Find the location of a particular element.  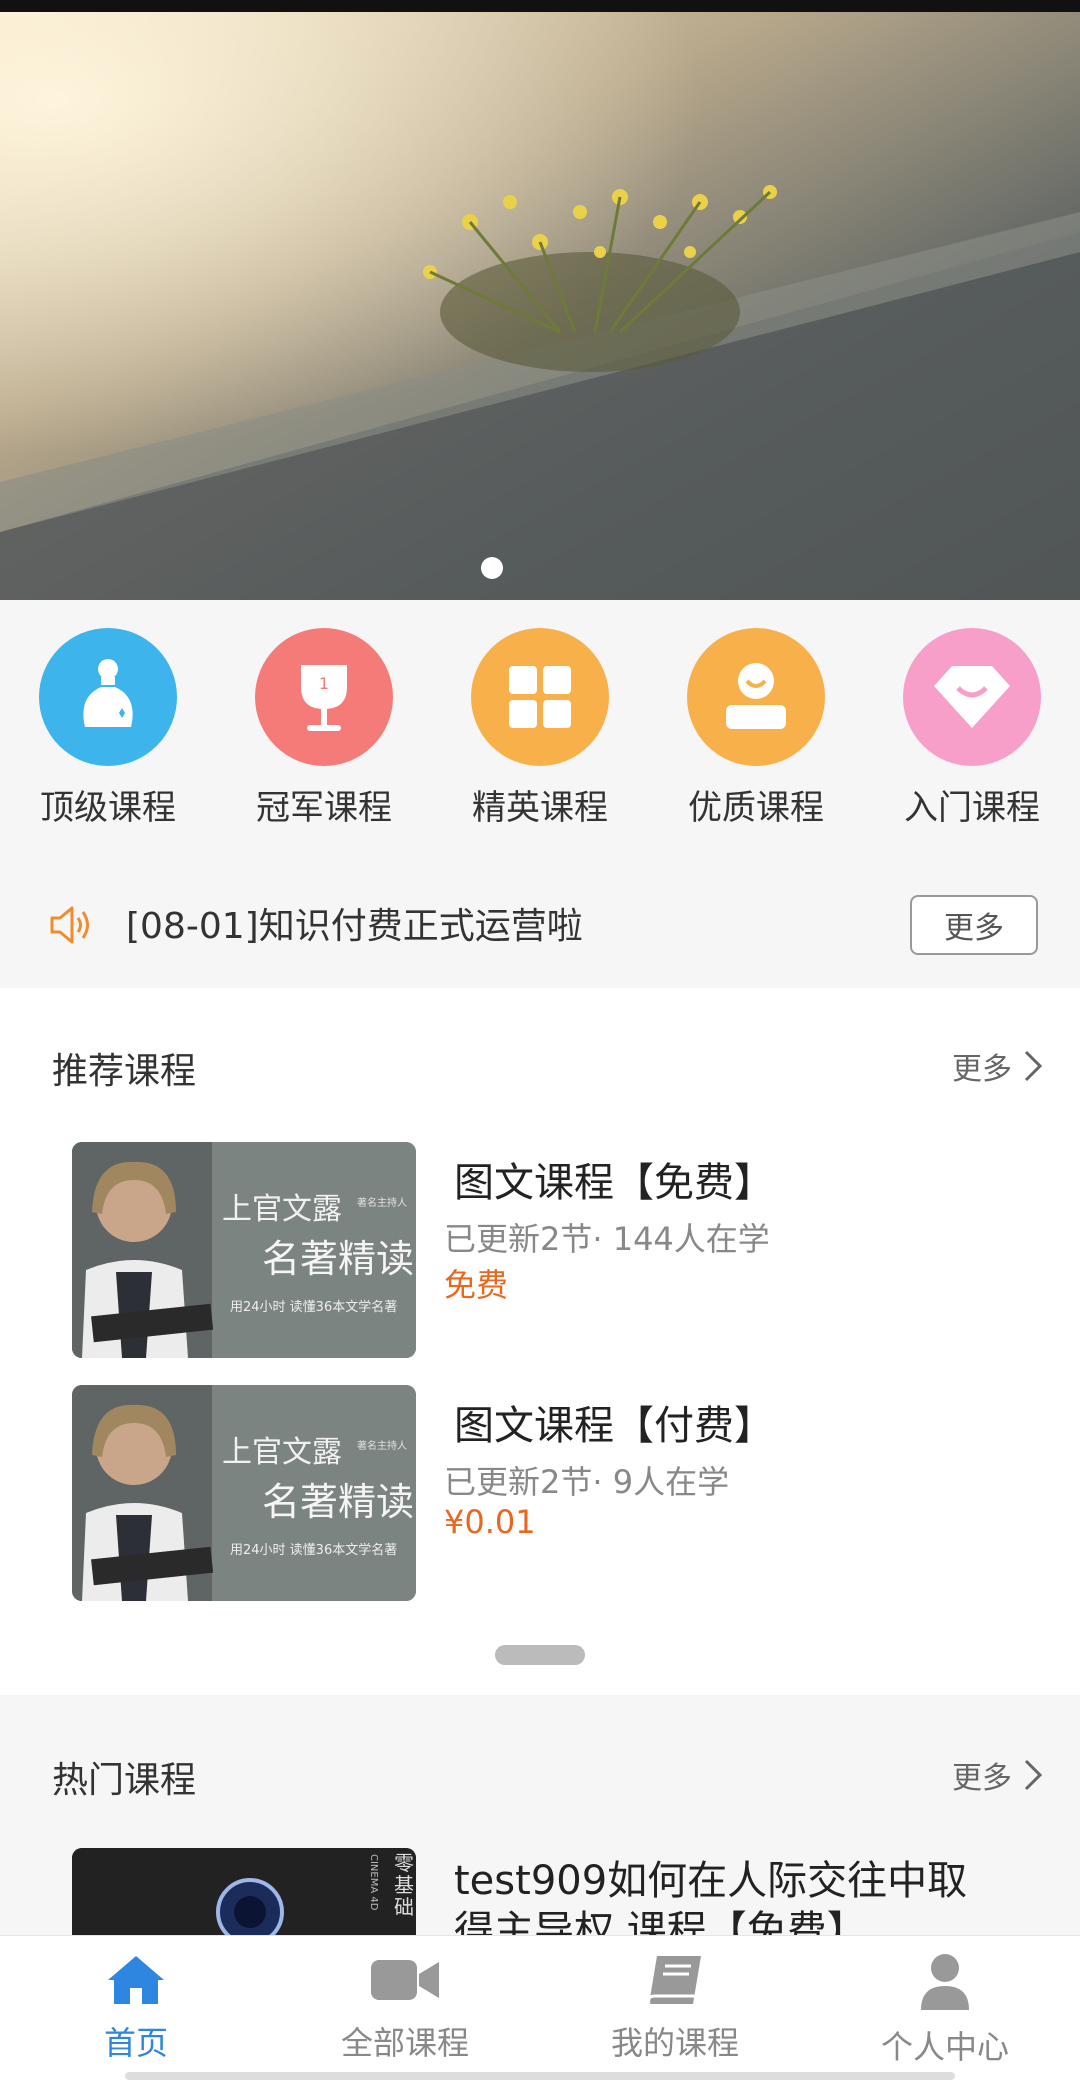

section-title: 推荐课程 is located at coordinates (124, 1071).